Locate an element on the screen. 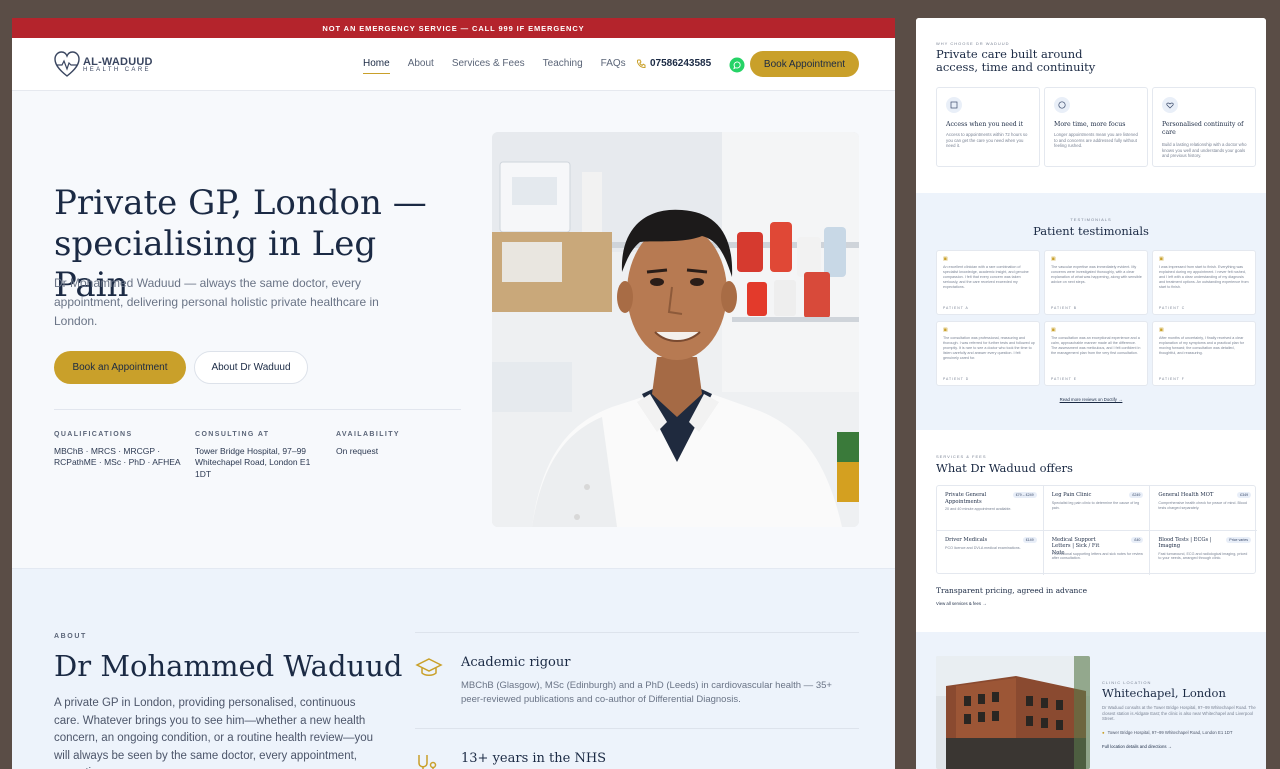 The width and height of the screenshot is (1280, 769). service-price: £40 is located at coordinates (1137, 539).